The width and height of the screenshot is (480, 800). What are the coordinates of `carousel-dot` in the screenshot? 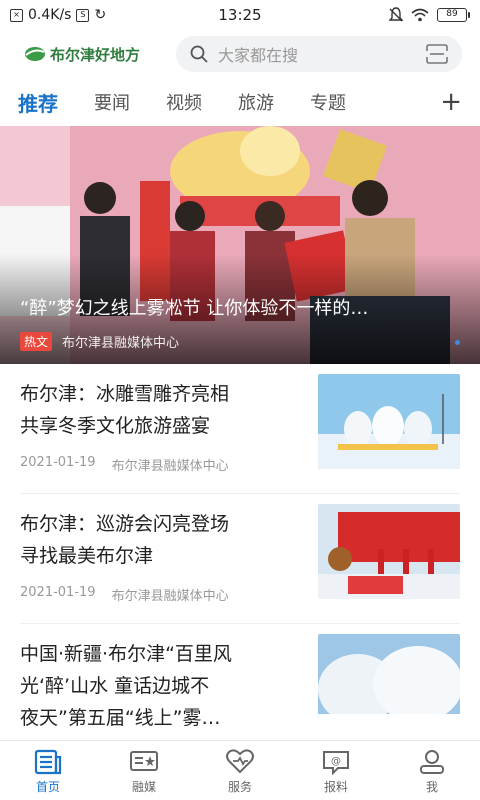 It's located at (457, 342).